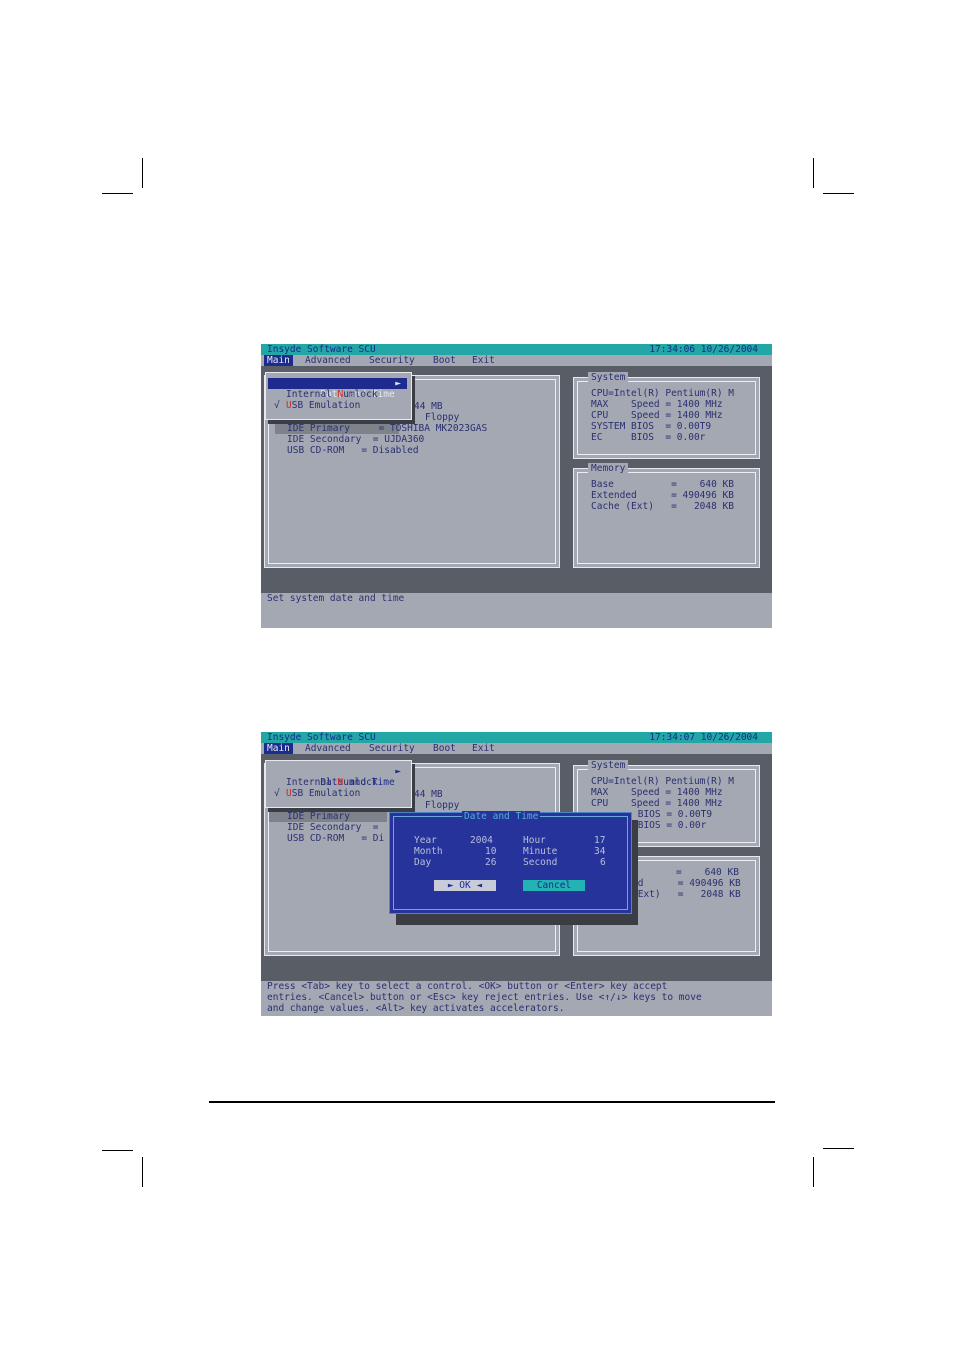 The image size is (954, 1350). What do you see at coordinates (465, 885) in the screenshot?
I see `ok-button: ► OK ◄` at bounding box center [465, 885].